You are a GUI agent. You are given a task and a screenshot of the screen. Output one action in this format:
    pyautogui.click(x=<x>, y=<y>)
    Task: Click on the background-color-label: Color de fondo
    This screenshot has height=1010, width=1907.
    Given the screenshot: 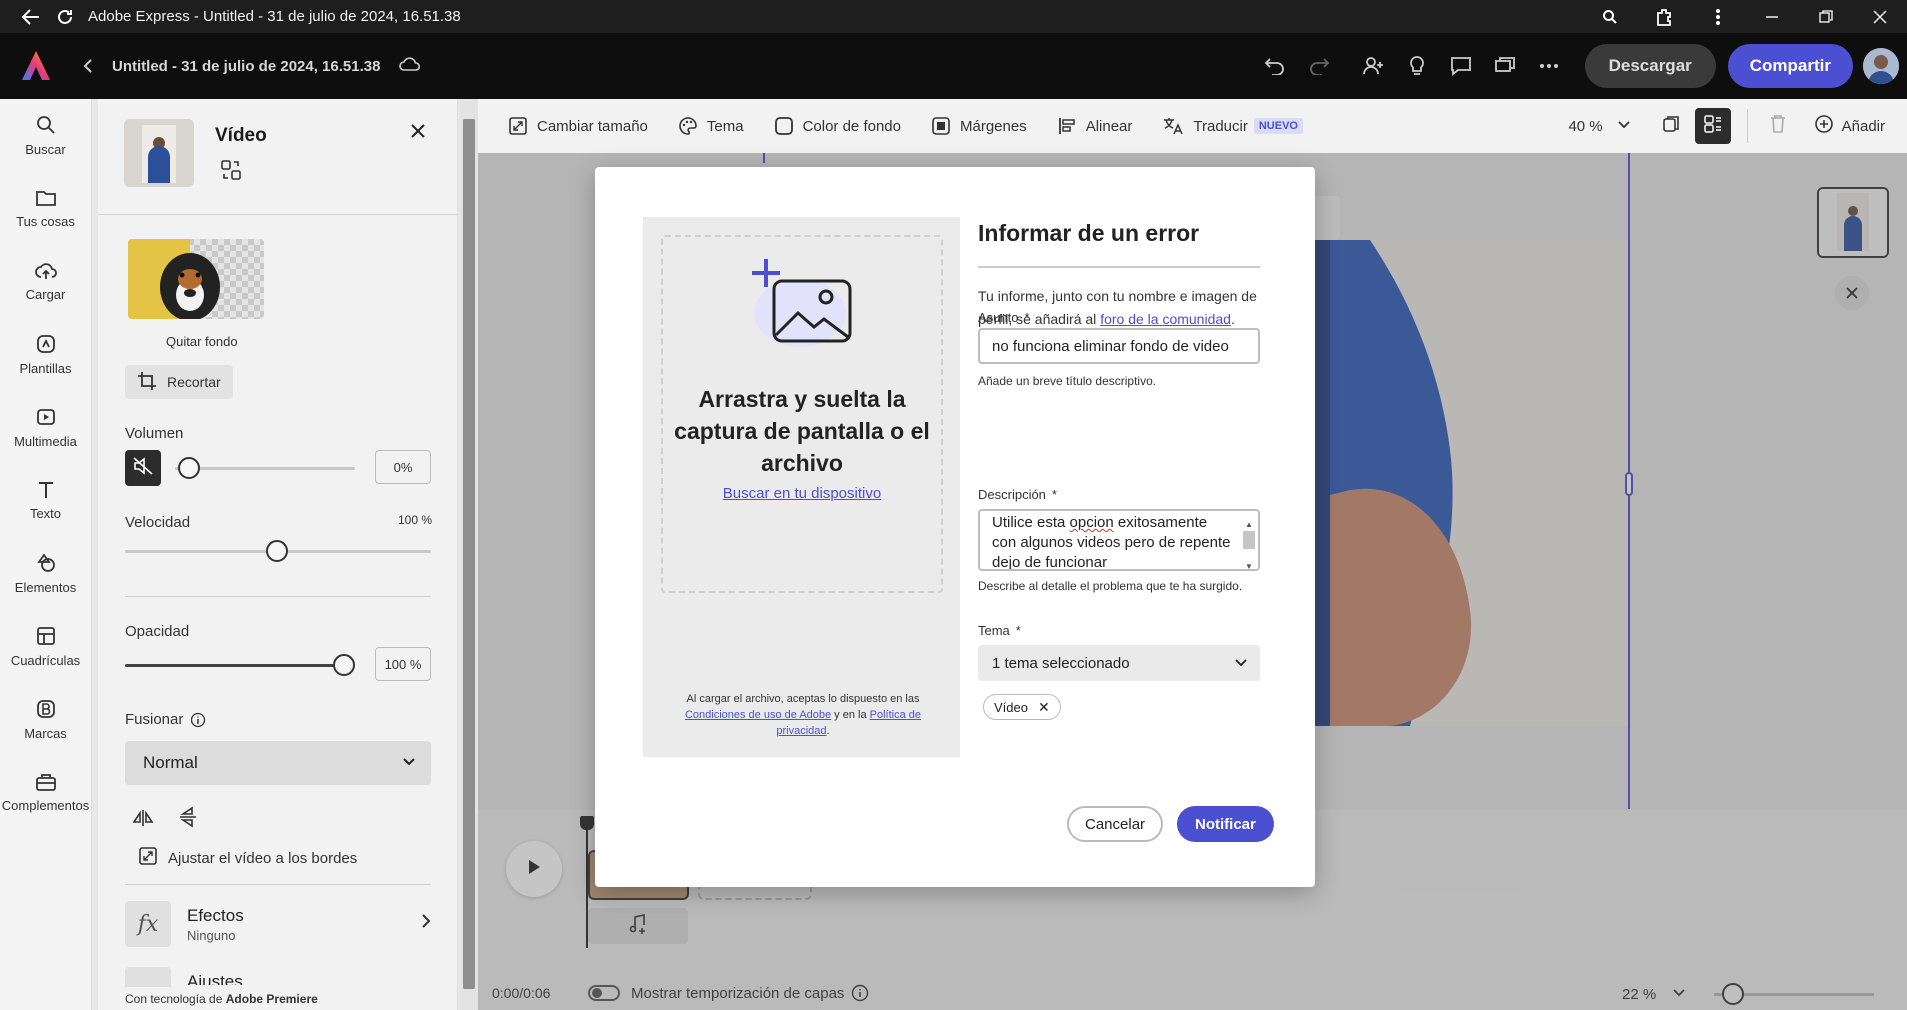 What is the action you would take?
    pyautogui.click(x=851, y=126)
    